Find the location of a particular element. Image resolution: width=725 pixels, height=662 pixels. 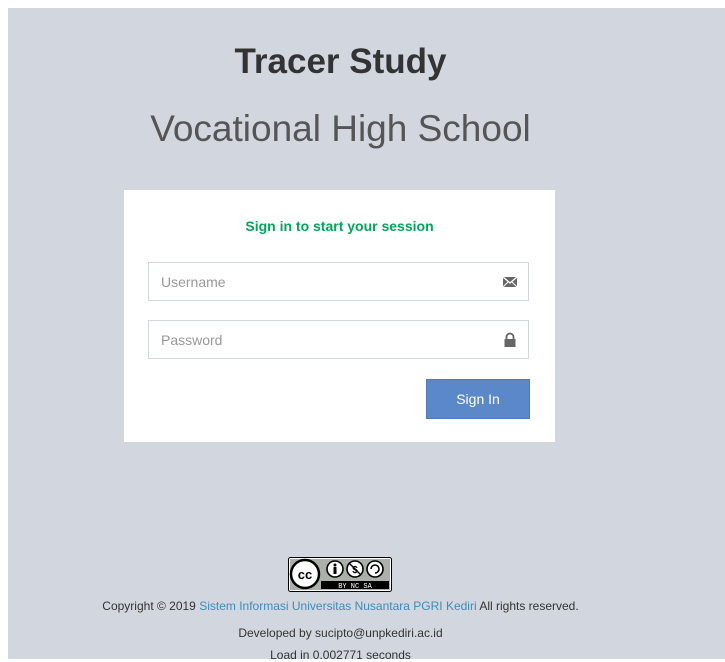

username-input is located at coordinates (320, 281).